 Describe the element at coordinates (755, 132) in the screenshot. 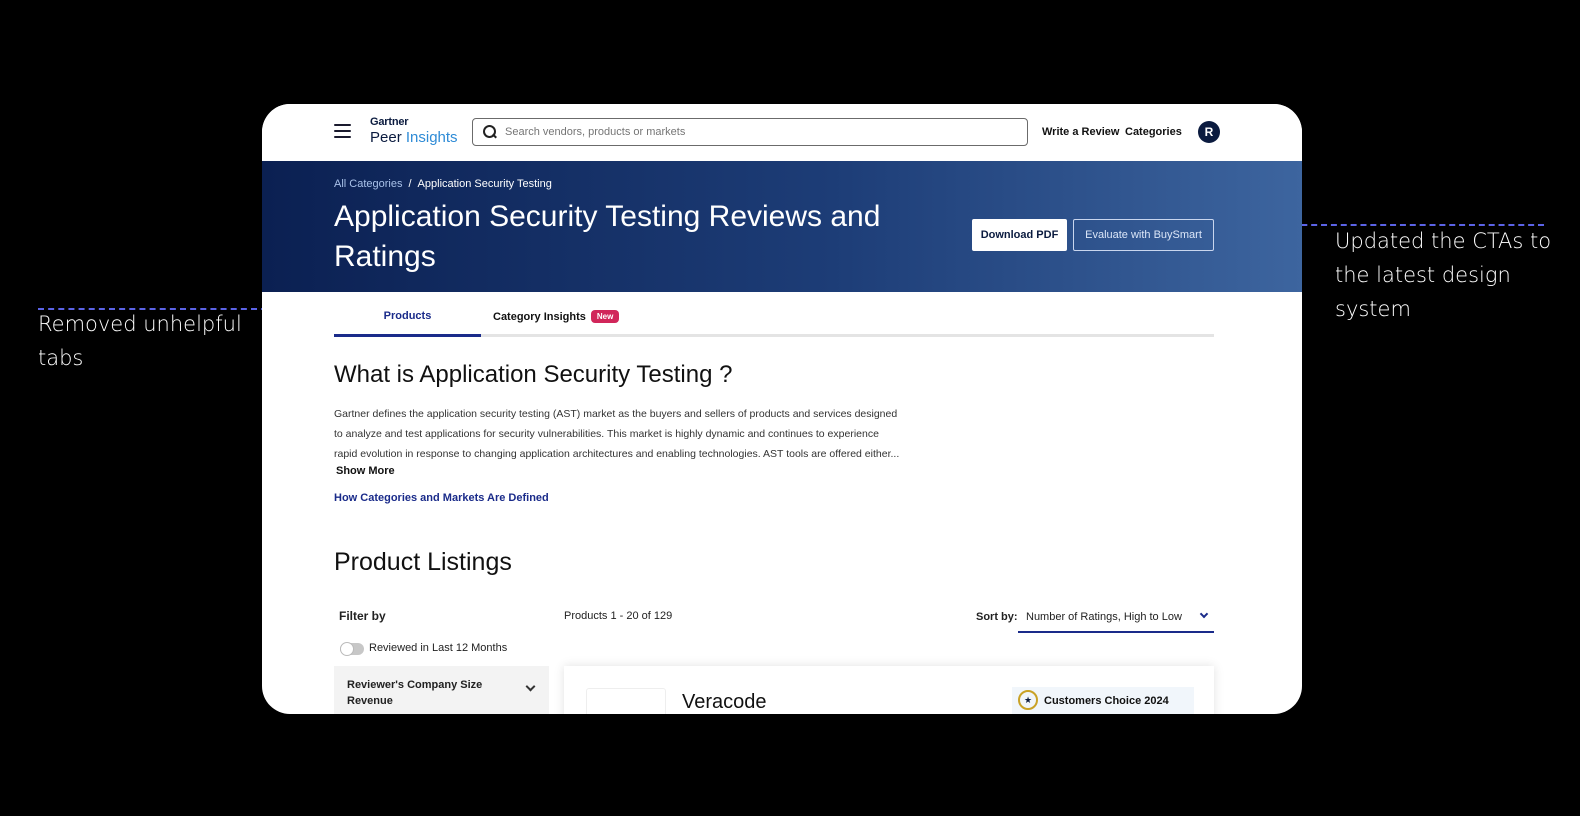

I see `search-input` at that location.